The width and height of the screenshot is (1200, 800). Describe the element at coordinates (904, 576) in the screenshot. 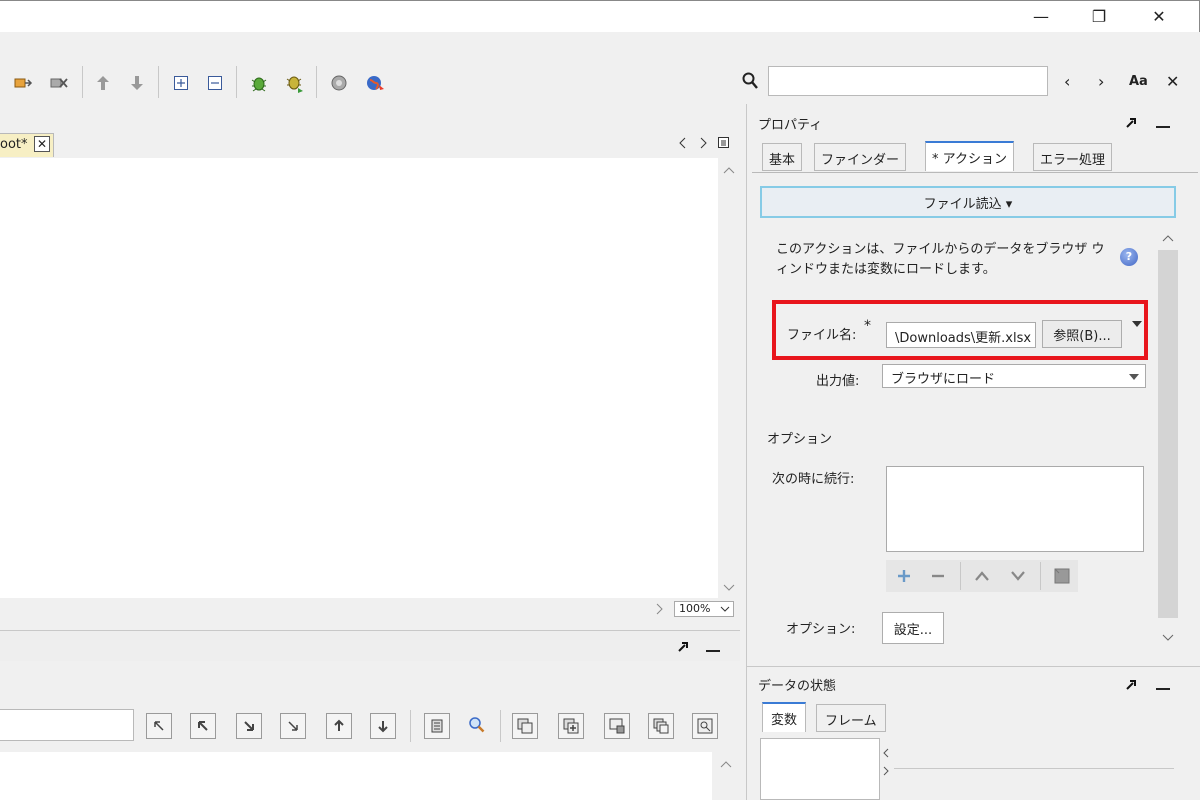

I see `add-icon` at that location.